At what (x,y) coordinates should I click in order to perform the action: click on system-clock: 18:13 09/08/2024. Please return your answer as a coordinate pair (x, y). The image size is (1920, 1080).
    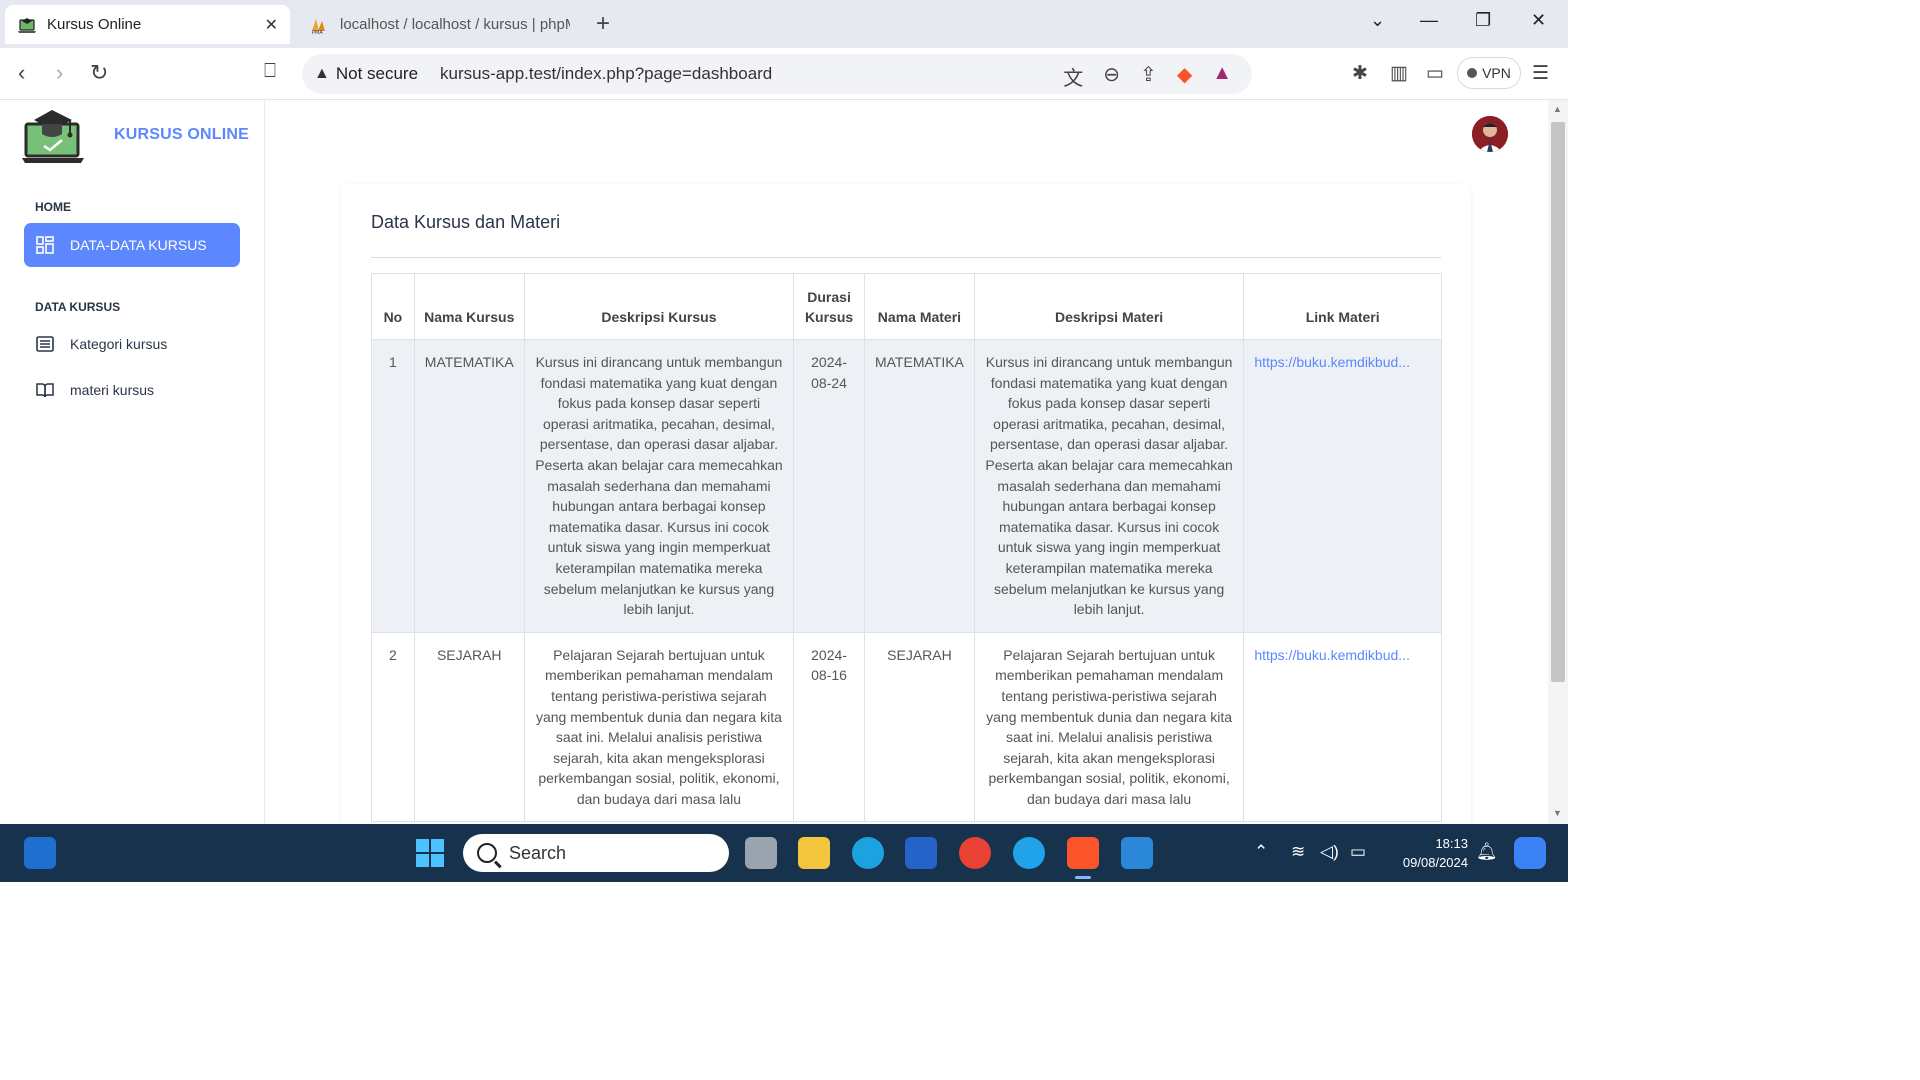
    Looking at the image, I should click on (1428, 853).